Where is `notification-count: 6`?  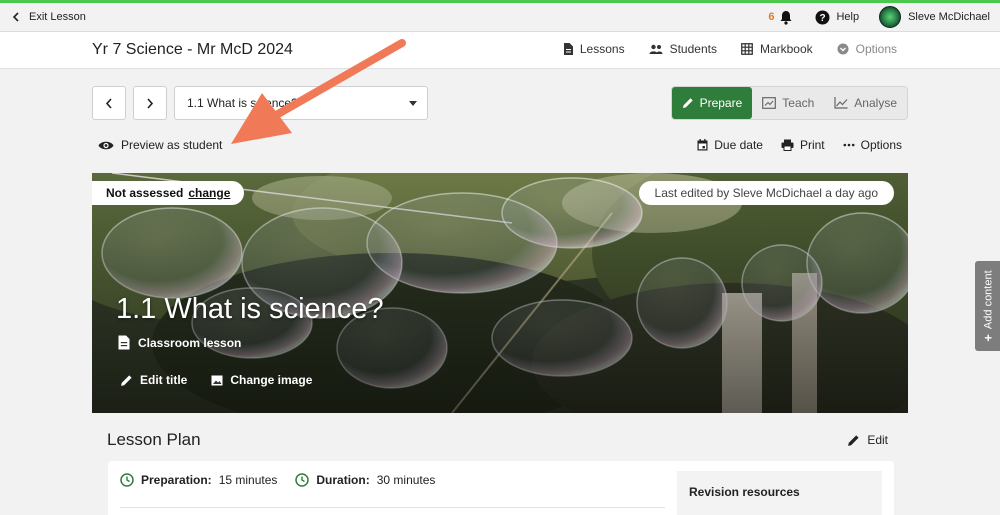
notification-count: 6 is located at coordinates (771, 17).